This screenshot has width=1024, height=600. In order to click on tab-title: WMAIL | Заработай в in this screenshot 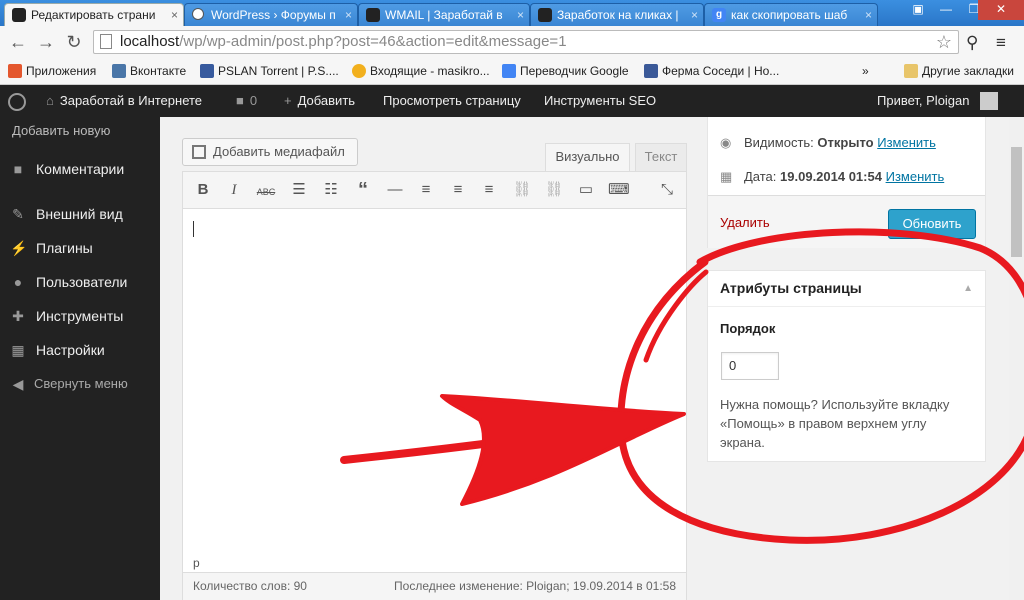, I will do `click(444, 15)`.